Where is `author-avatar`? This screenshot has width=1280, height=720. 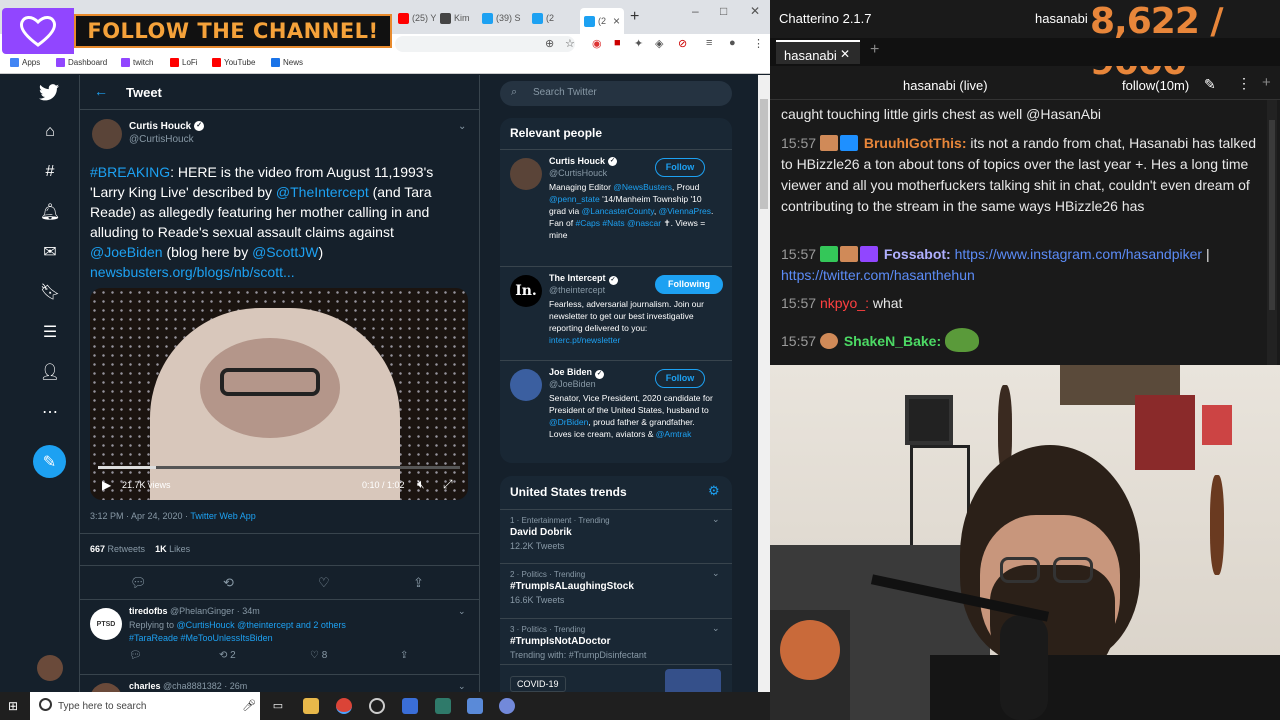
author-avatar is located at coordinates (107, 134).